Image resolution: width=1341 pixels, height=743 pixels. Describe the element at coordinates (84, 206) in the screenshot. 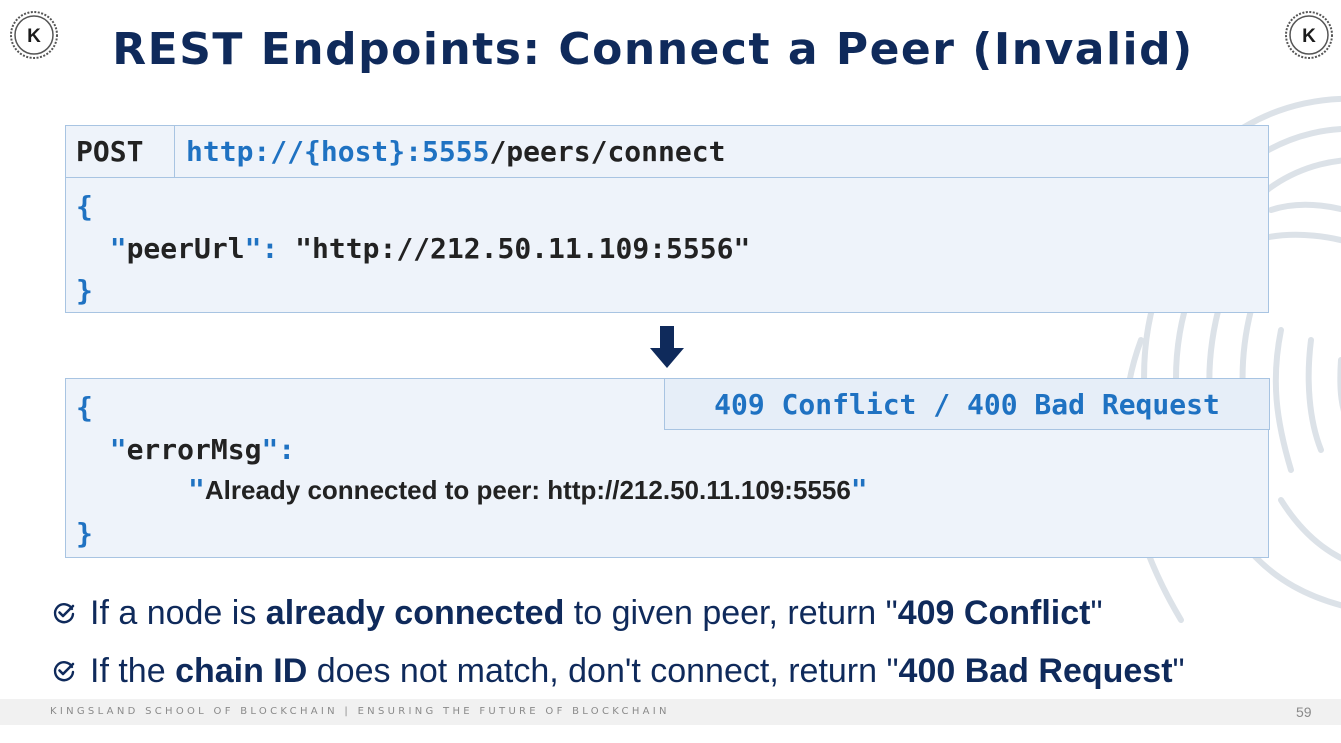

I see `open-brace: {` at that location.